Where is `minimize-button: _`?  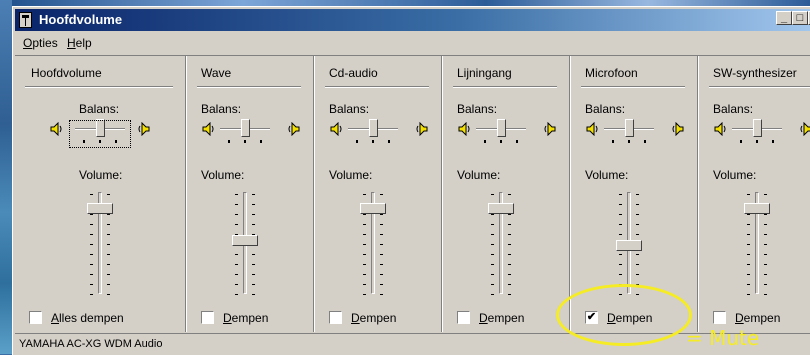
minimize-button: _ is located at coordinates (784, 18).